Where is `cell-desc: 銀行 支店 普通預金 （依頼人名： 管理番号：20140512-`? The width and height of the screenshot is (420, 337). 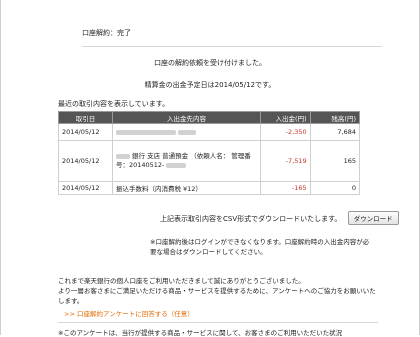 cell-desc: 銀行 支店 普通預金 （依頼人名： 管理番号：20140512- is located at coordinates (186, 161).